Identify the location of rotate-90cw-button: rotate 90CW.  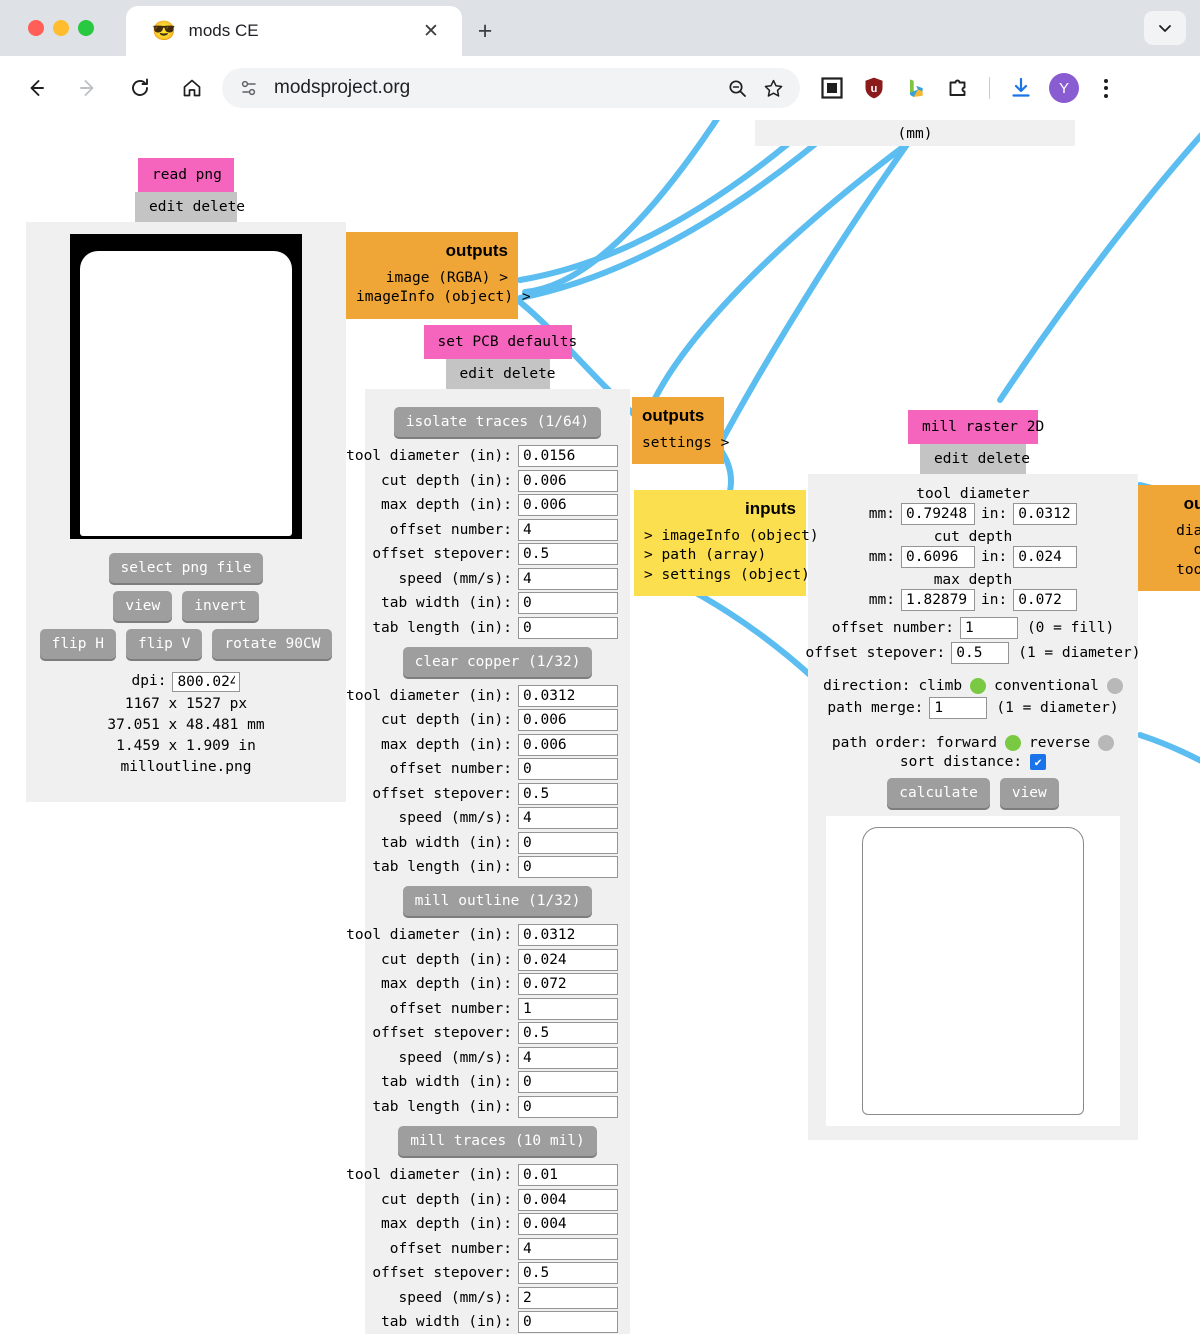
(272, 644).